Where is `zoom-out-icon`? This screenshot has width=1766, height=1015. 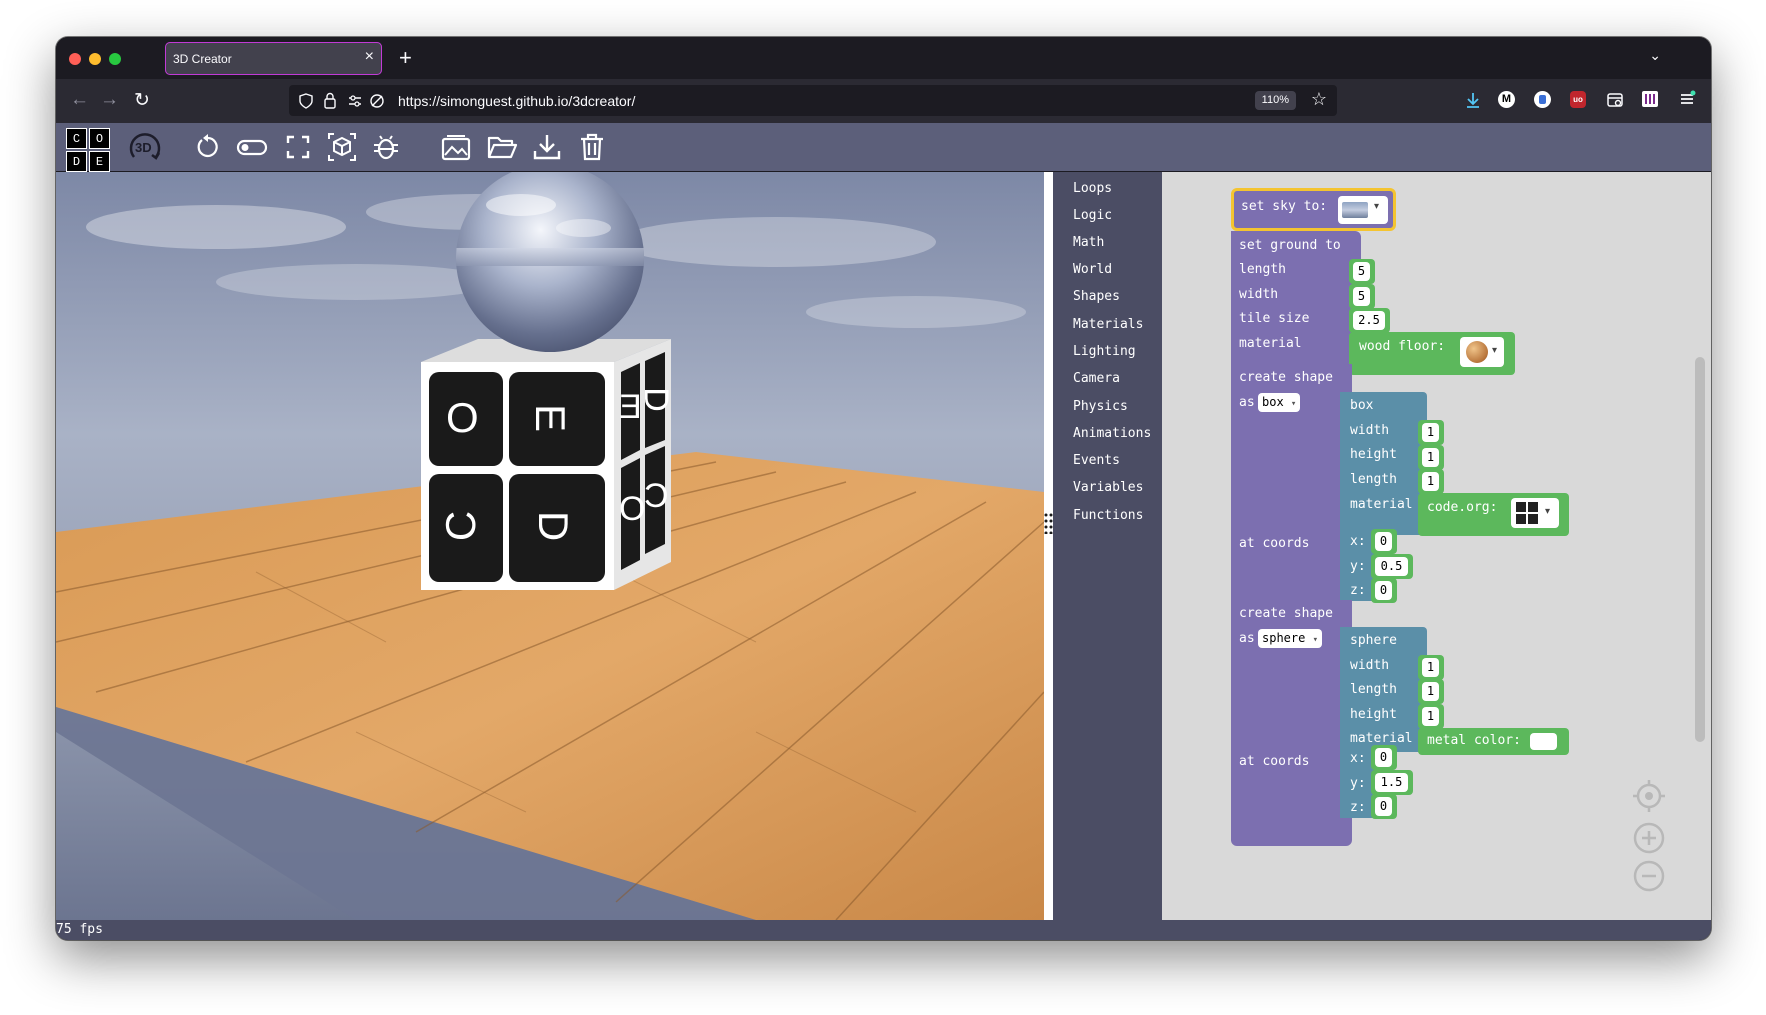
zoom-out-icon is located at coordinates (1649, 876).